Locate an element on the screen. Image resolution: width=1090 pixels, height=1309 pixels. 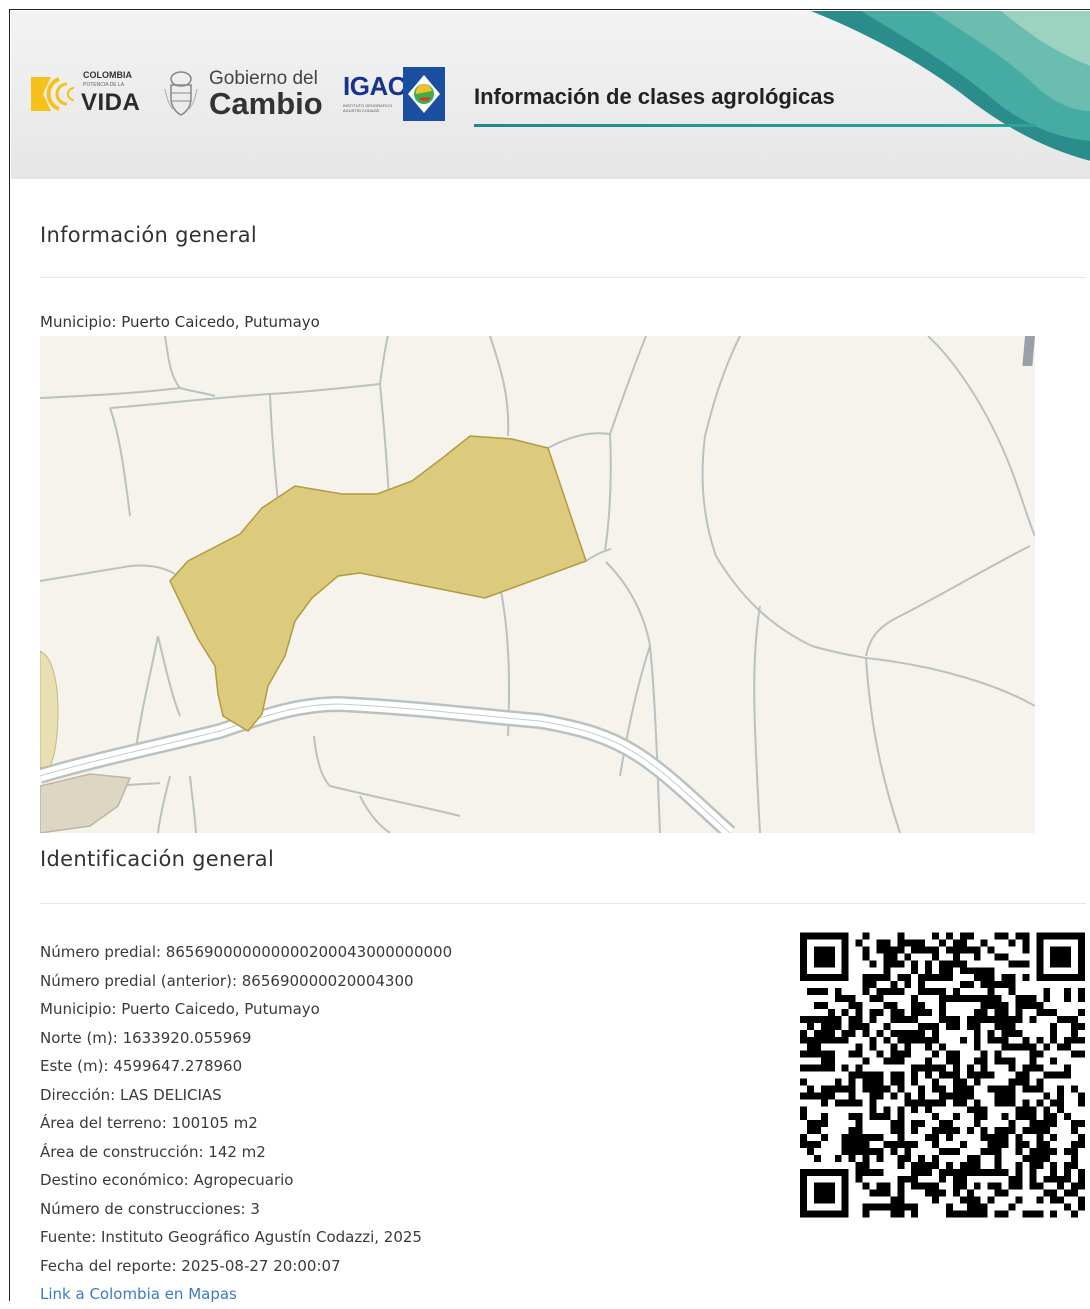
report-title: Información de clases agrológicas is located at coordinates (654, 96).